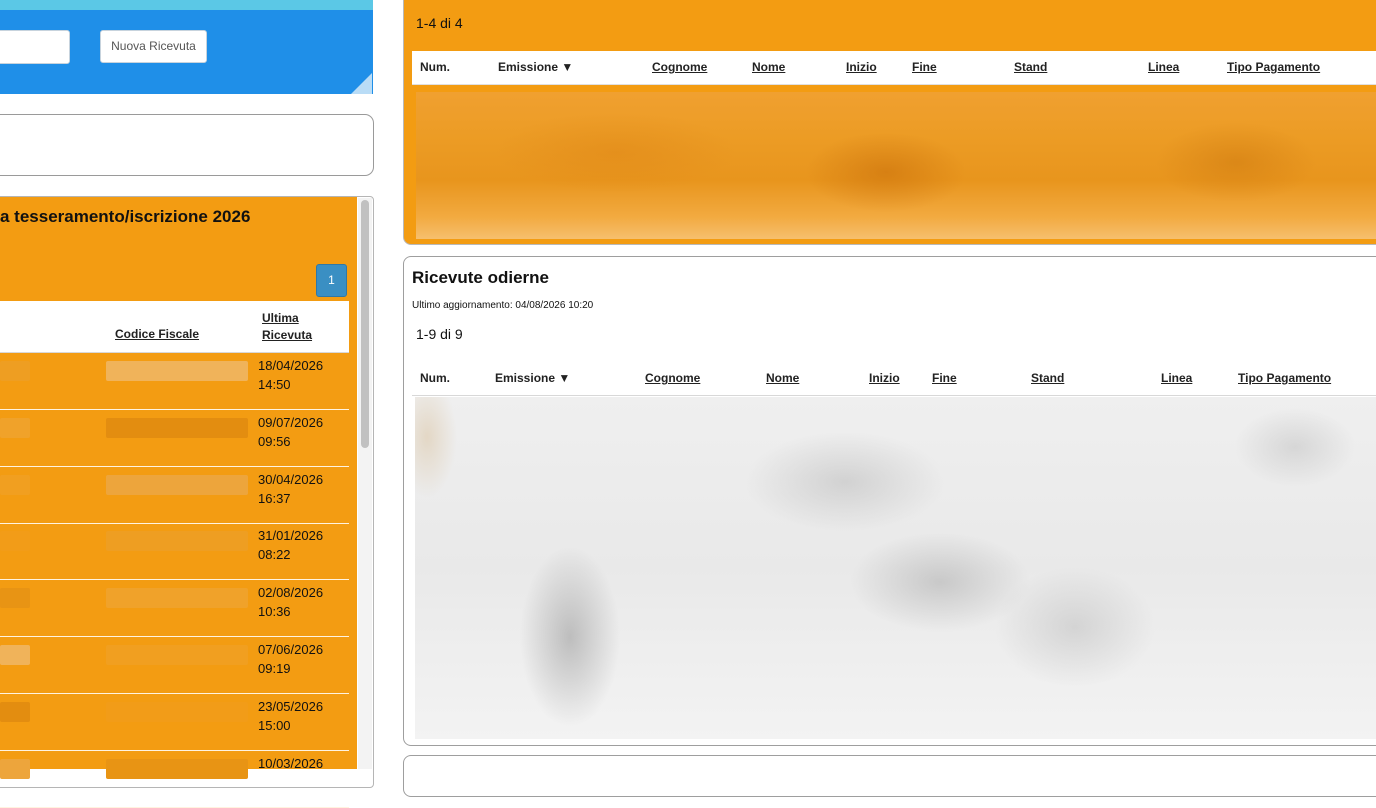  What do you see at coordinates (274, 498) in the screenshot?
I see `last-receipt-time: 16:37` at bounding box center [274, 498].